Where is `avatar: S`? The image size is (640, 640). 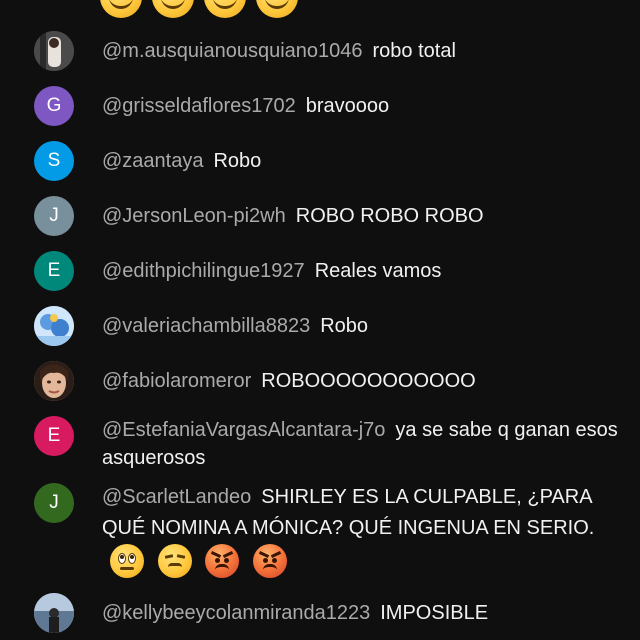
avatar: S is located at coordinates (54, 161).